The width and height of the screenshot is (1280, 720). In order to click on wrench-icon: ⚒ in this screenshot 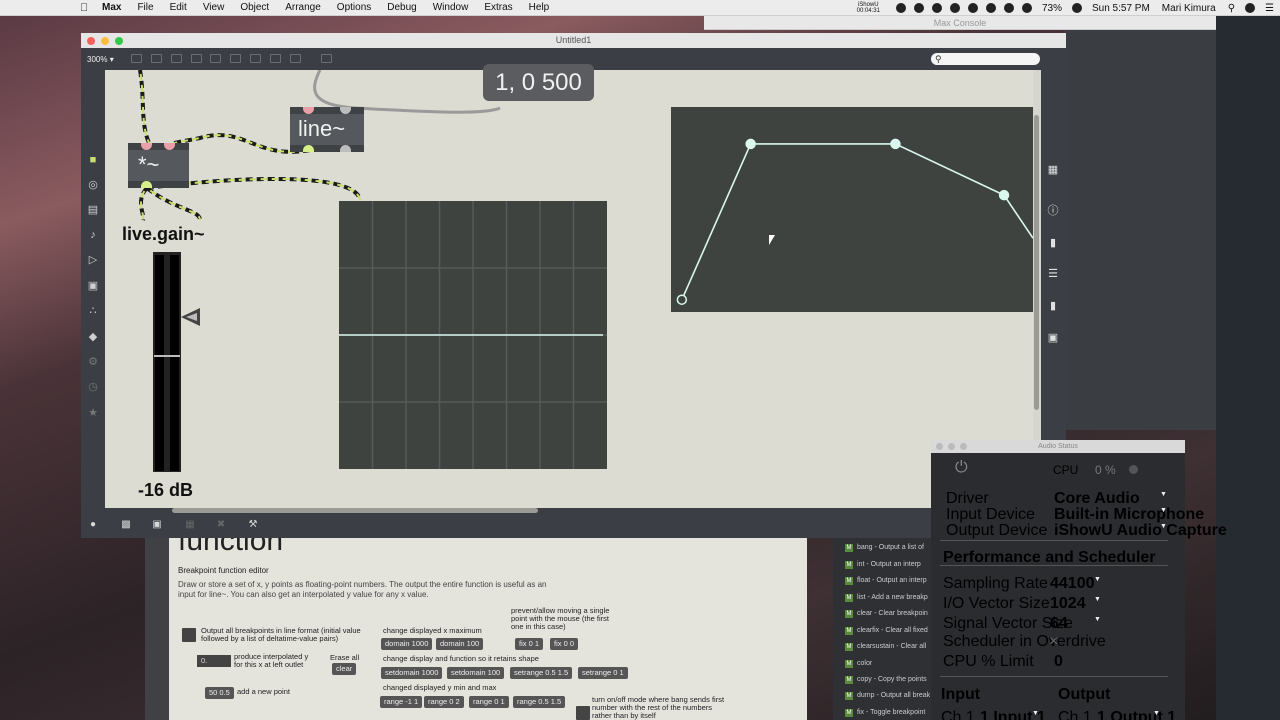, I will do `click(253, 525)`.